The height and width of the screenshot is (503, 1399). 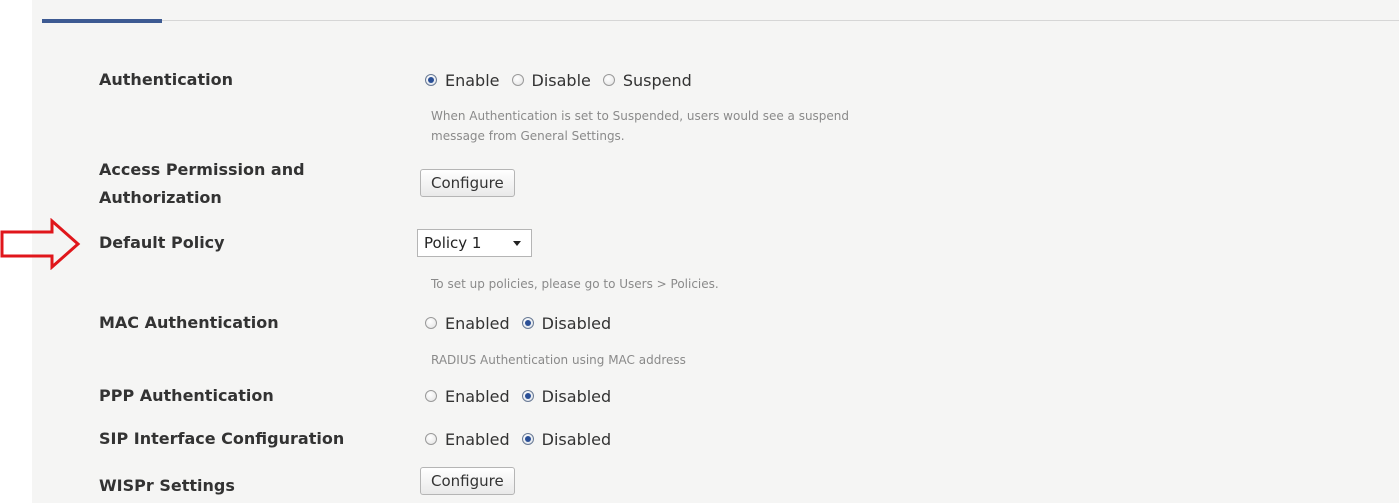 I want to click on authentication-option-suspend: Suspend, so click(x=647, y=80).